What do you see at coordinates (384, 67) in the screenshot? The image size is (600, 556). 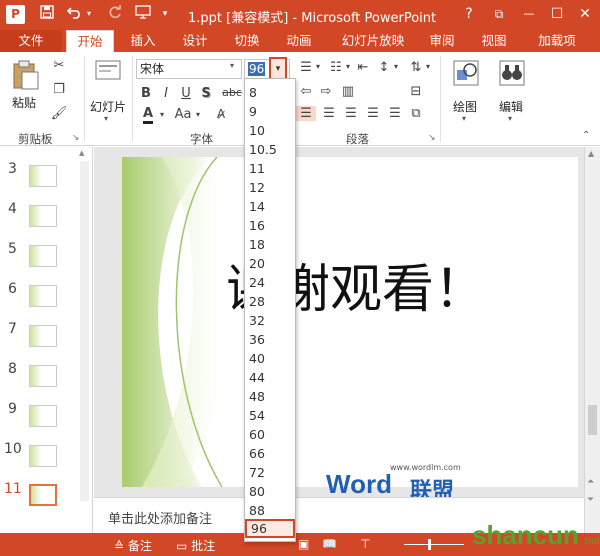 I see `line-spacing-icon: ↕` at bounding box center [384, 67].